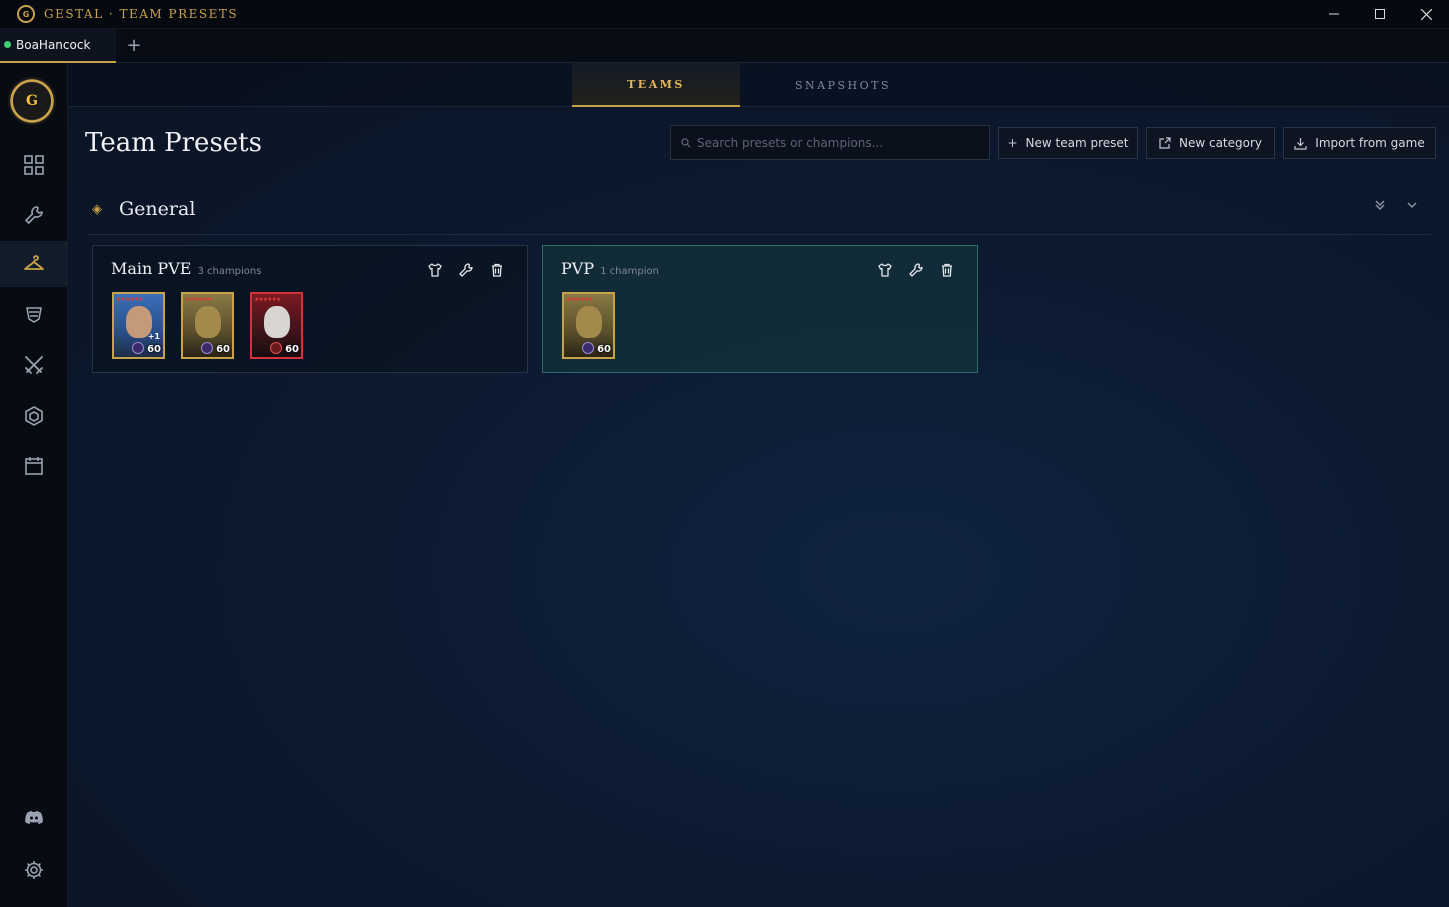  I want to click on discord-icon, so click(33, 817).